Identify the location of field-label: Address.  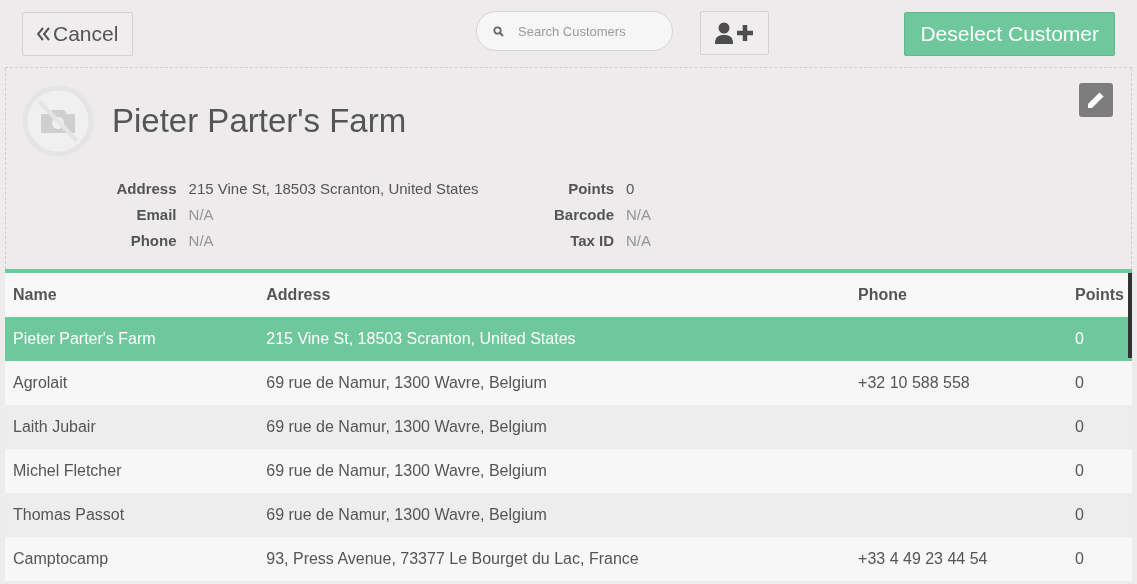
(146, 189).